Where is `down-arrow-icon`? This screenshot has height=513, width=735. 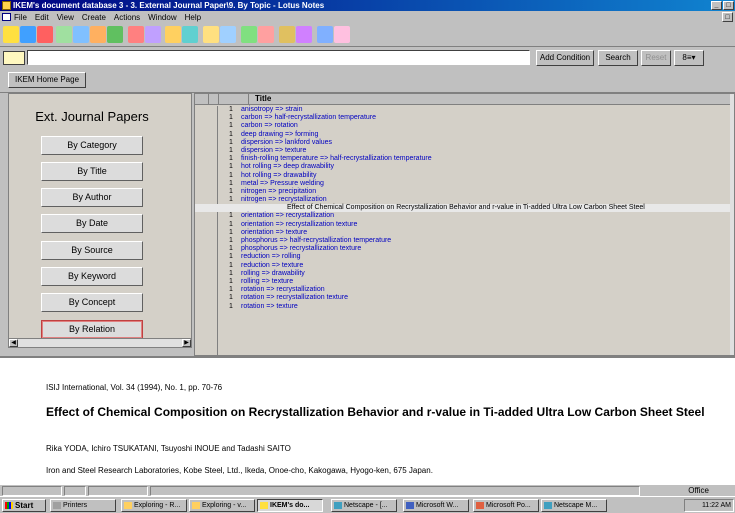 down-arrow-icon is located at coordinates (228, 34).